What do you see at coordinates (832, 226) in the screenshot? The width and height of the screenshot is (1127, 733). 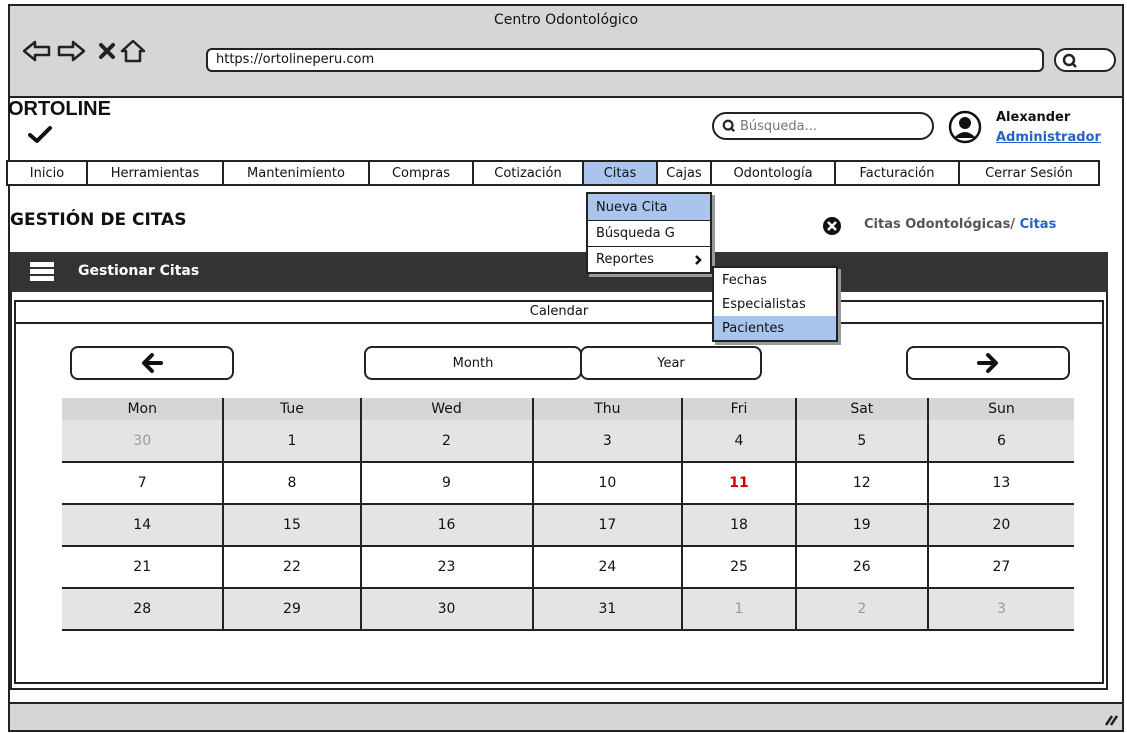 I see `close-icon` at bounding box center [832, 226].